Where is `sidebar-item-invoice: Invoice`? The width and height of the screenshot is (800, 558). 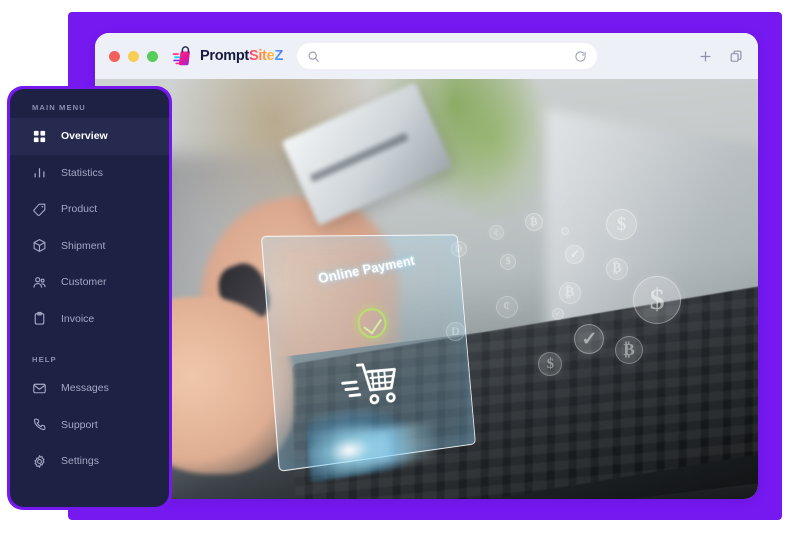
sidebar-item-invoice: Invoice is located at coordinates (89, 319).